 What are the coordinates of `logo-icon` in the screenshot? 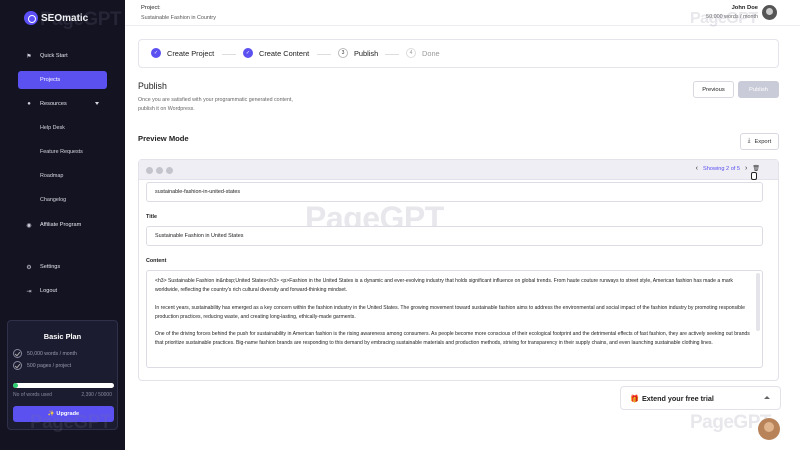 It's located at (31, 18).